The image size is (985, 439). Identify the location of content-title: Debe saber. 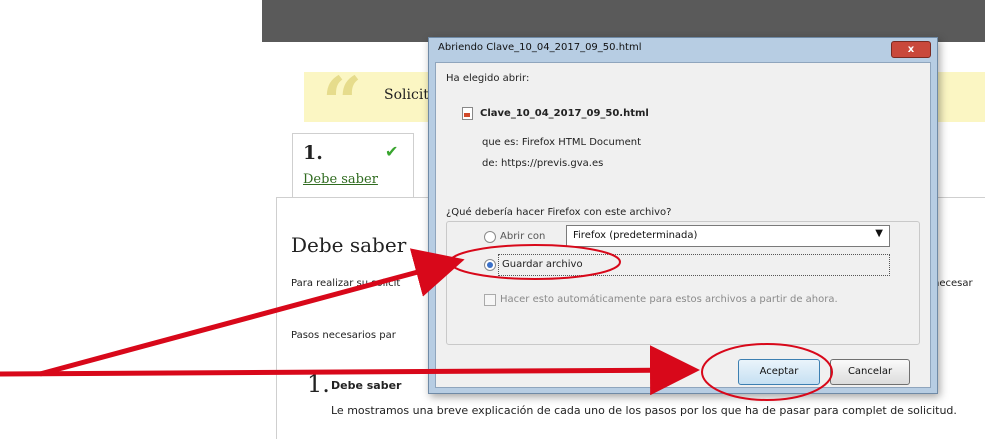
(349, 245).